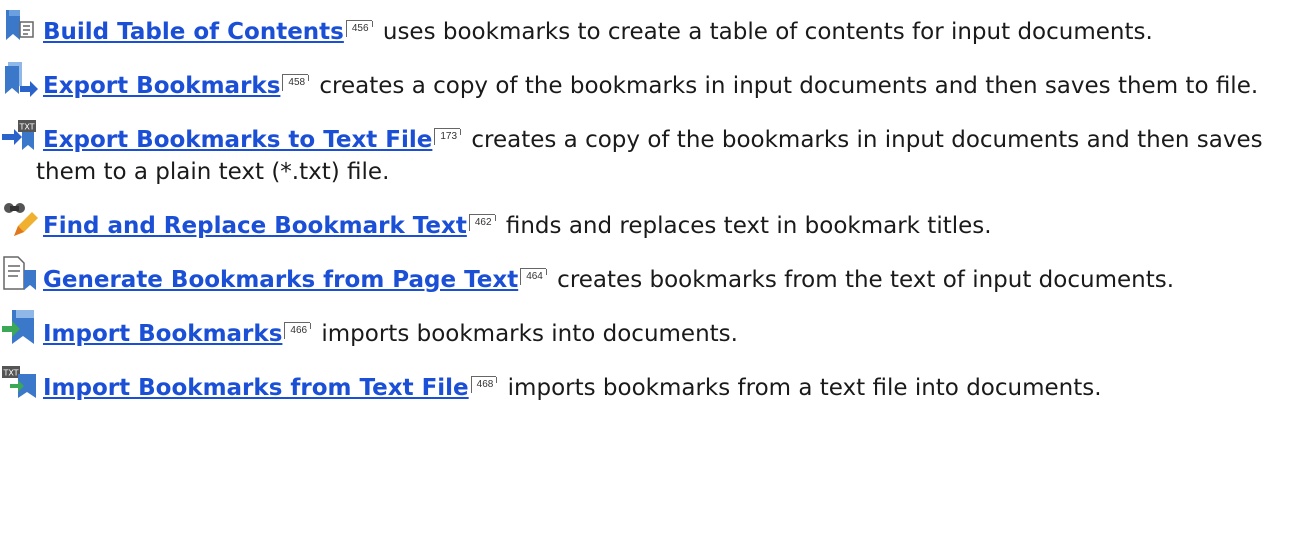  I want to click on generate-bookmarks-icon, so click(20, 274).